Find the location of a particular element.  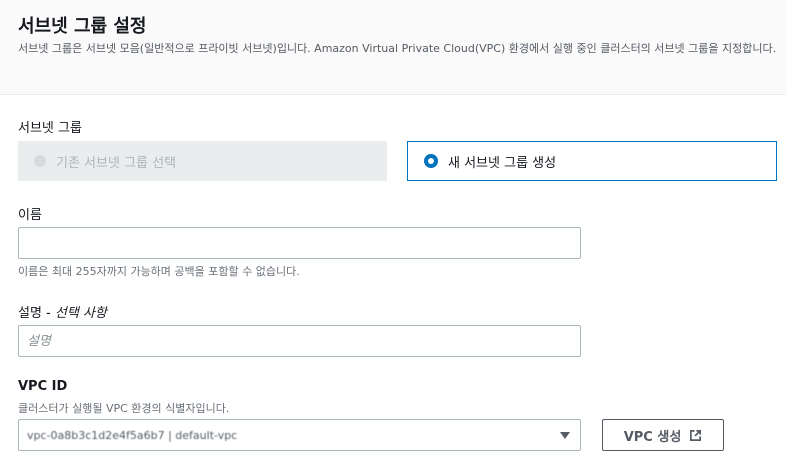

new-subnet-group-label: 새 서브넷 그룹 생성 is located at coordinates (502, 163).